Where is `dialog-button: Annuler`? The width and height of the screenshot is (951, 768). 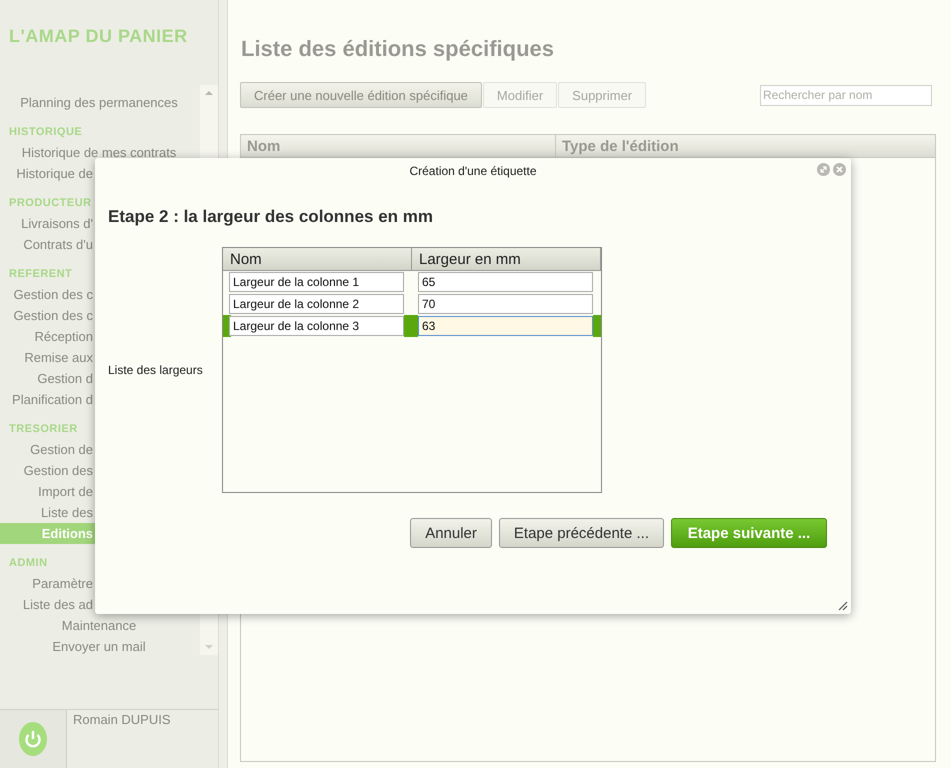 dialog-button: Annuler is located at coordinates (451, 533).